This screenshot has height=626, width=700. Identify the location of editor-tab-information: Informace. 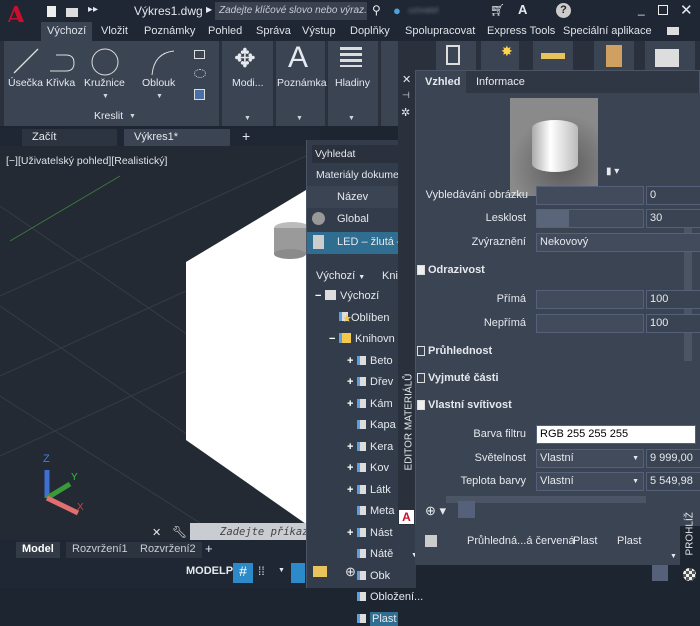
(500, 82).